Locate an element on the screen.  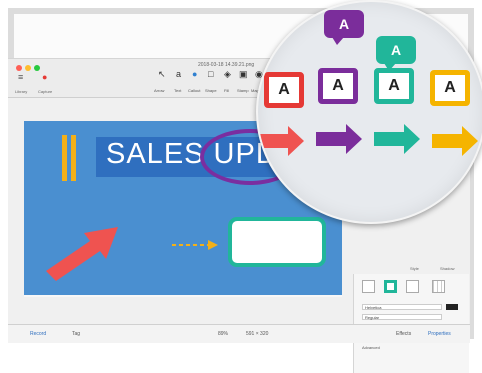
yellow-box-style: A is located at coordinates (450, 88).